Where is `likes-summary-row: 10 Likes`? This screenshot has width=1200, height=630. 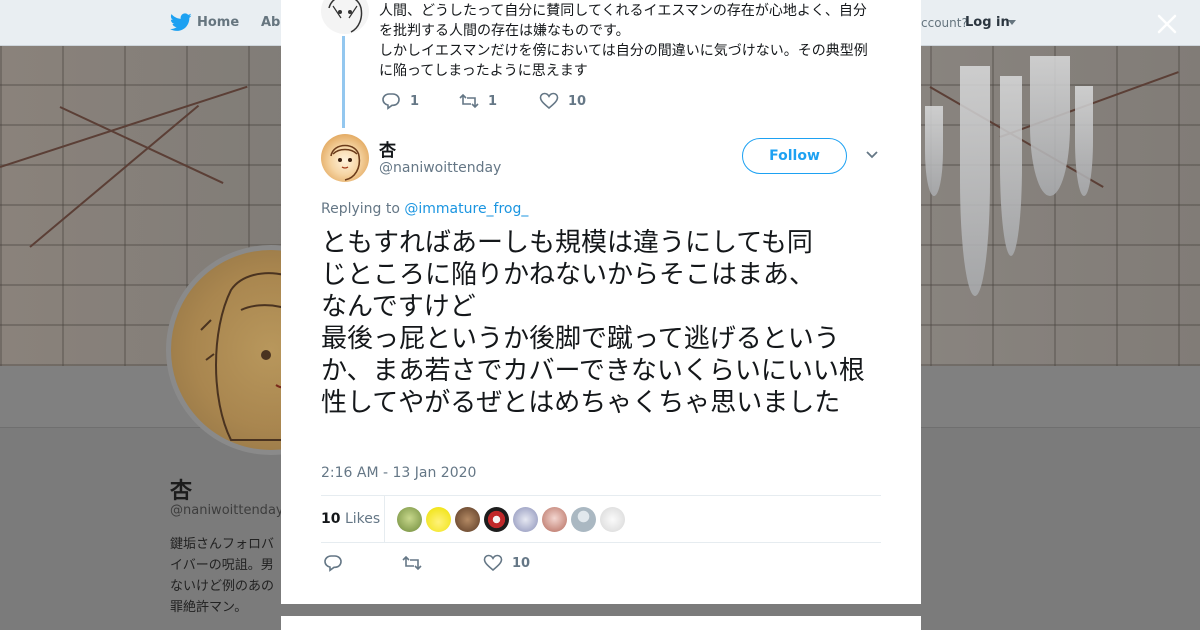 likes-summary-row: 10 Likes is located at coordinates (601, 519).